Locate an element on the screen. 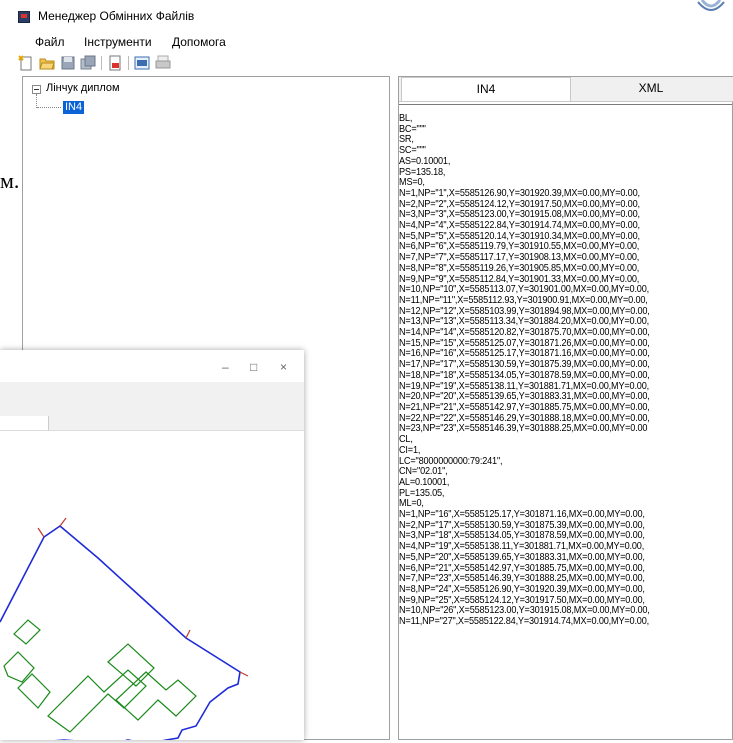  title-bar: Менеджер Обмінних Файлів is located at coordinates (366, 14).